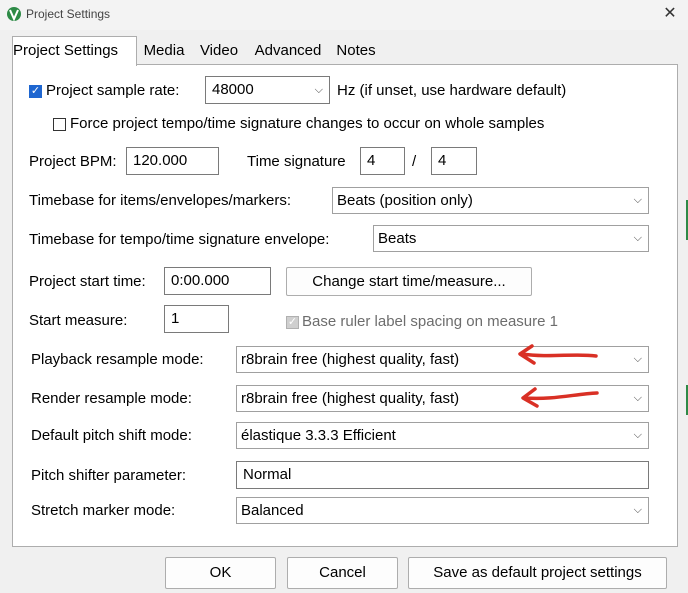 The width and height of the screenshot is (688, 593). What do you see at coordinates (272, 510) in the screenshot?
I see `stretch-marker-value: Balanced` at bounding box center [272, 510].